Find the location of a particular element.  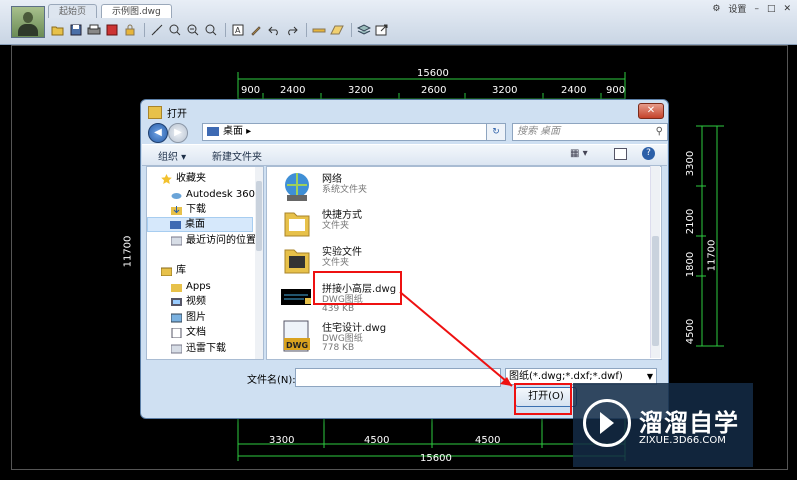

watermark: 溜溜自学 ZIXUE.3D66.COM is located at coordinates (663, 425).